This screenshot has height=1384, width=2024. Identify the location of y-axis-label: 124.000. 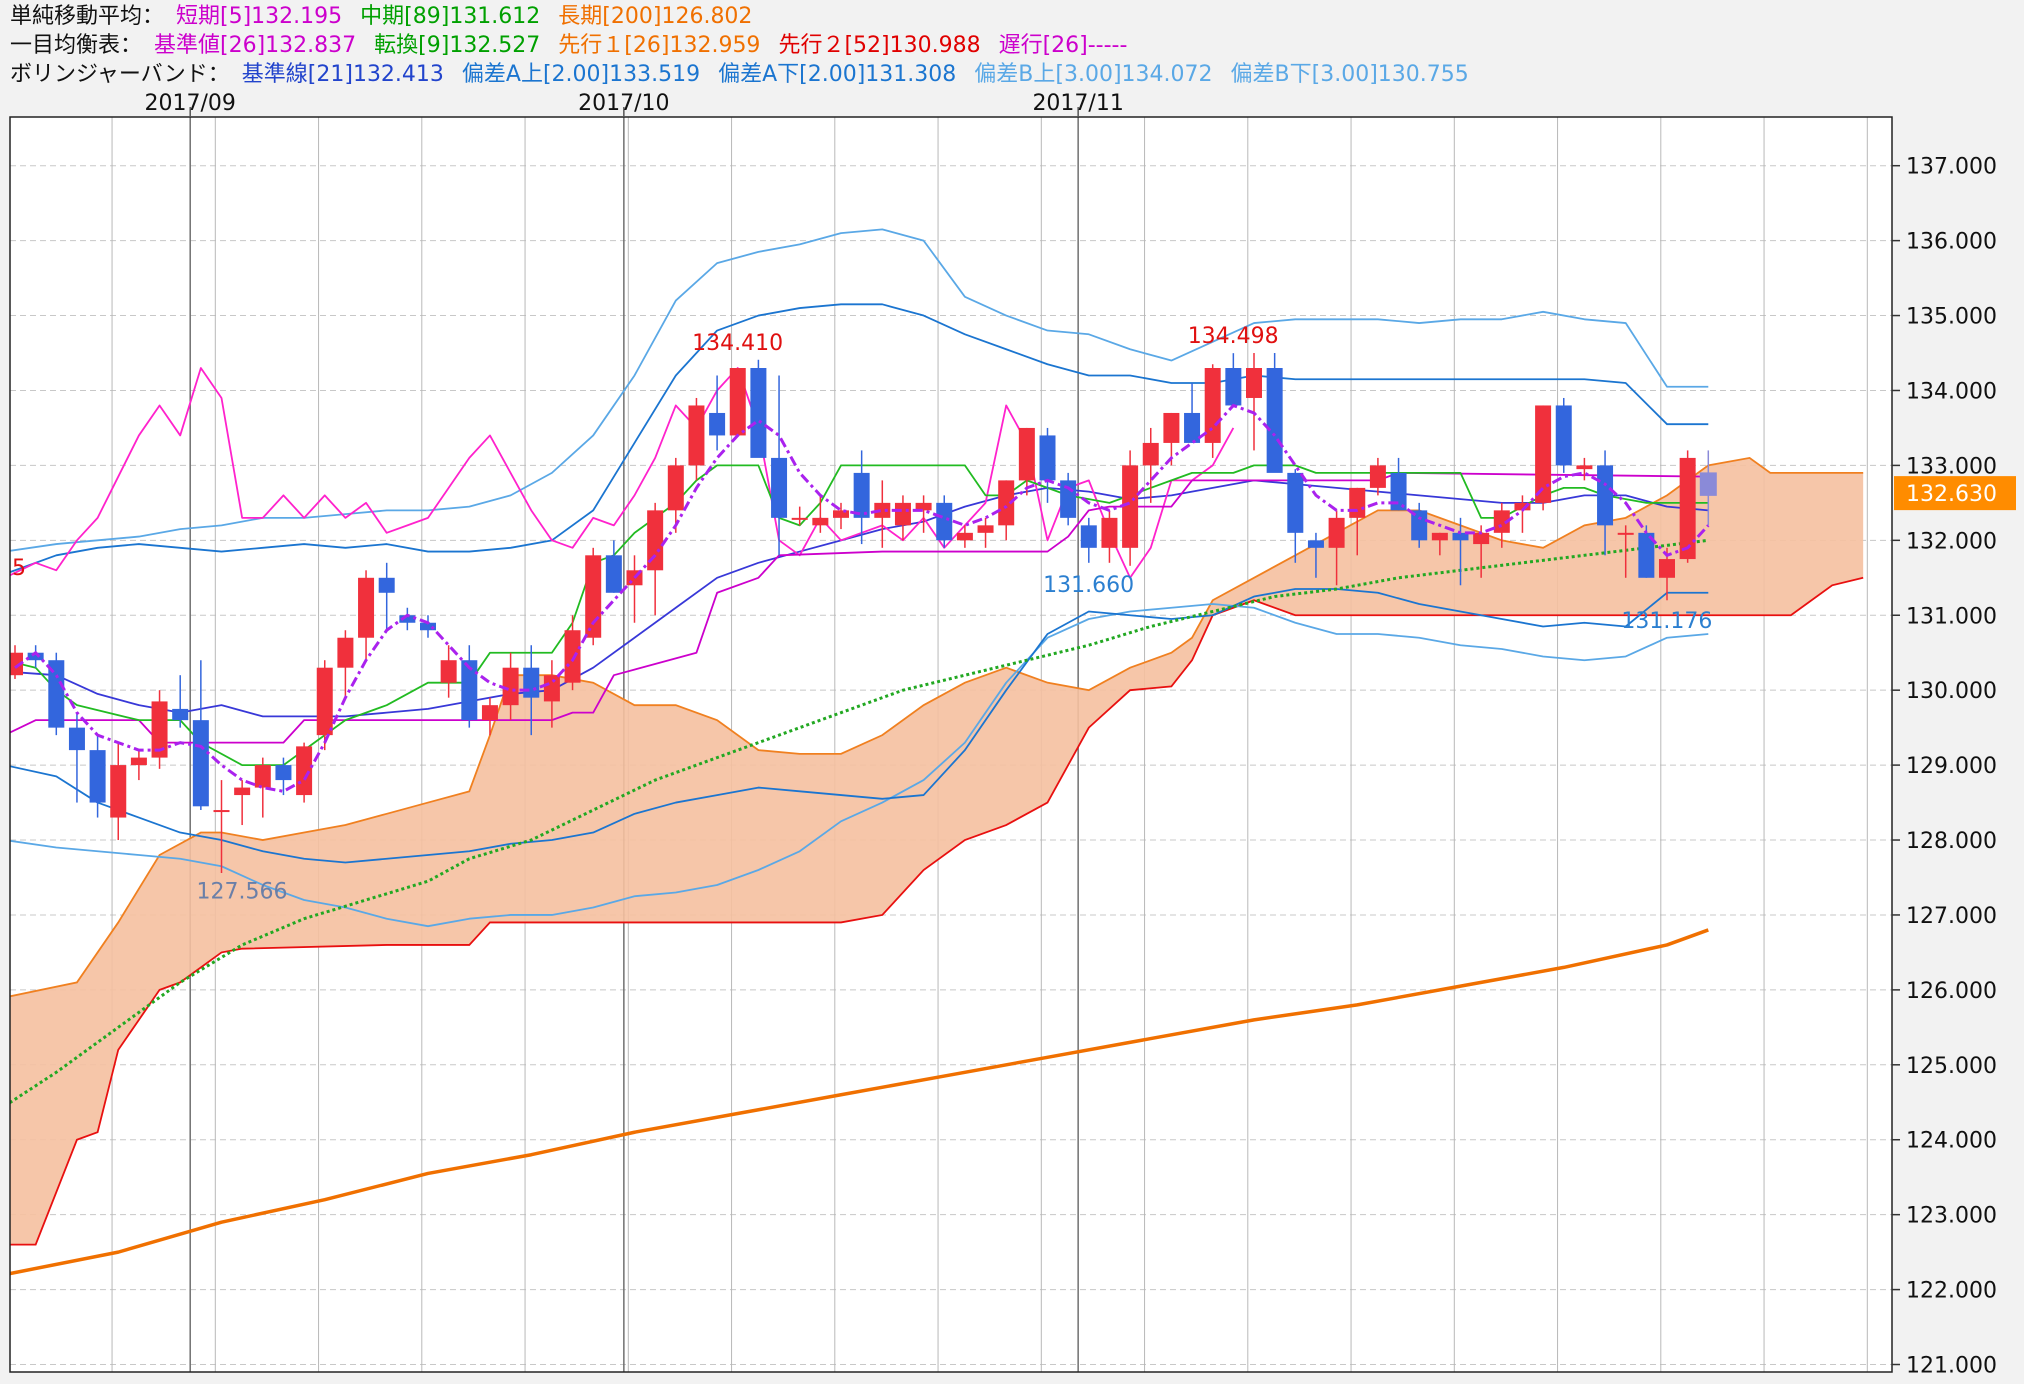
(1951, 1141).